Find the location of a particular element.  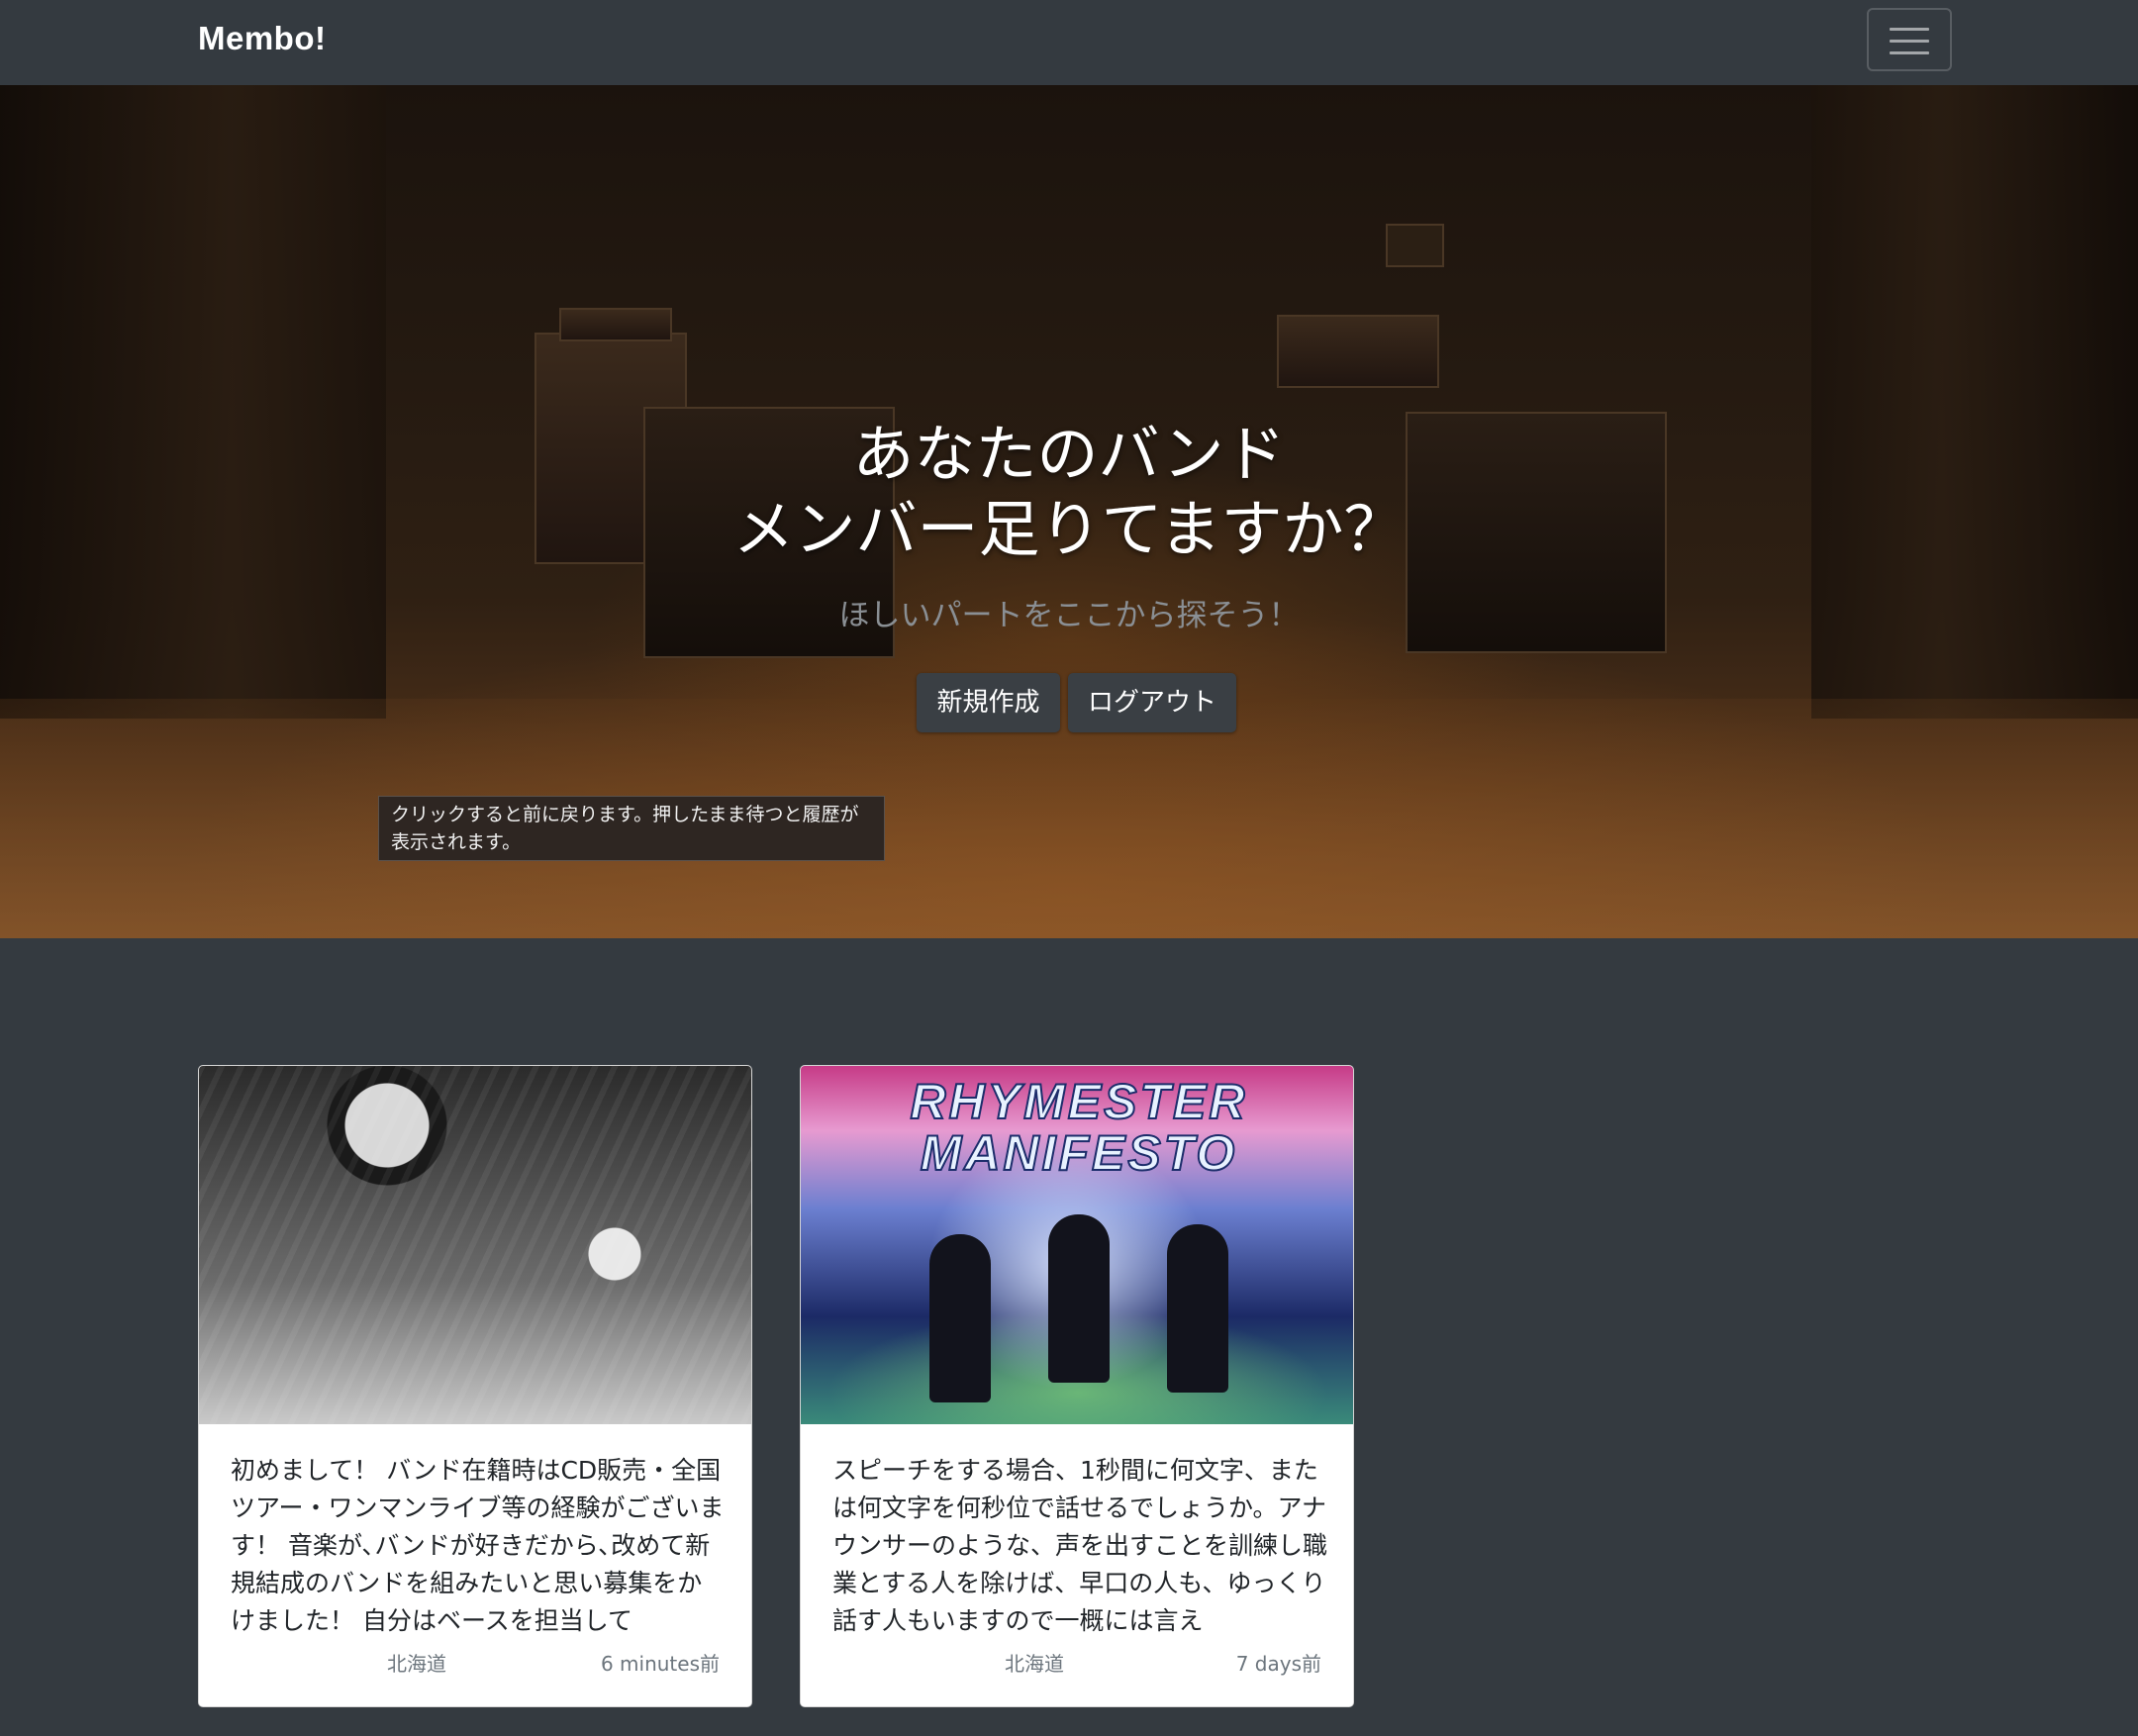

navbar-toggle-button is located at coordinates (1909, 39).